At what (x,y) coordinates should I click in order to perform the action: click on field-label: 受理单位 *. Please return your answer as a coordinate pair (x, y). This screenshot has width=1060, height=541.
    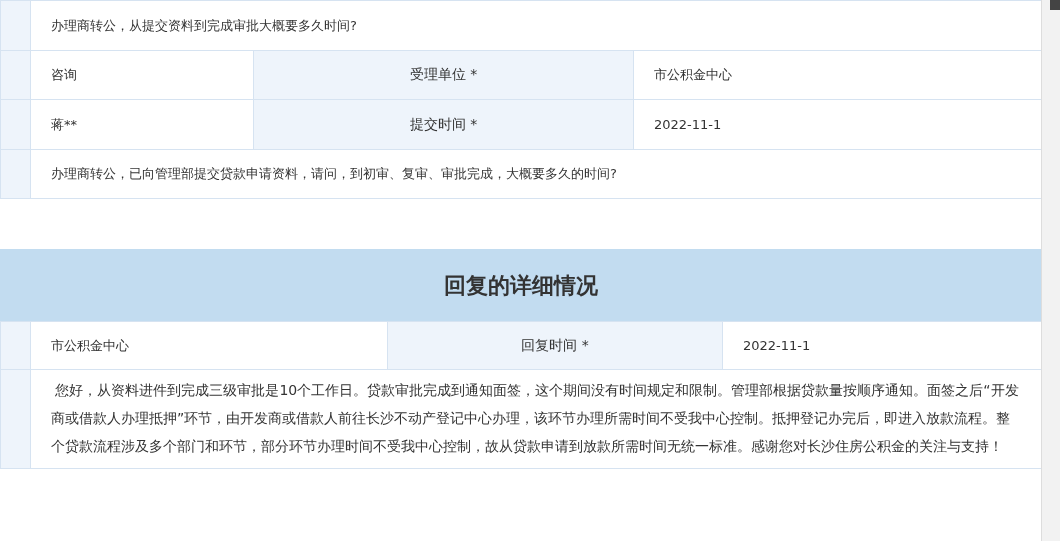
    Looking at the image, I should click on (443, 74).